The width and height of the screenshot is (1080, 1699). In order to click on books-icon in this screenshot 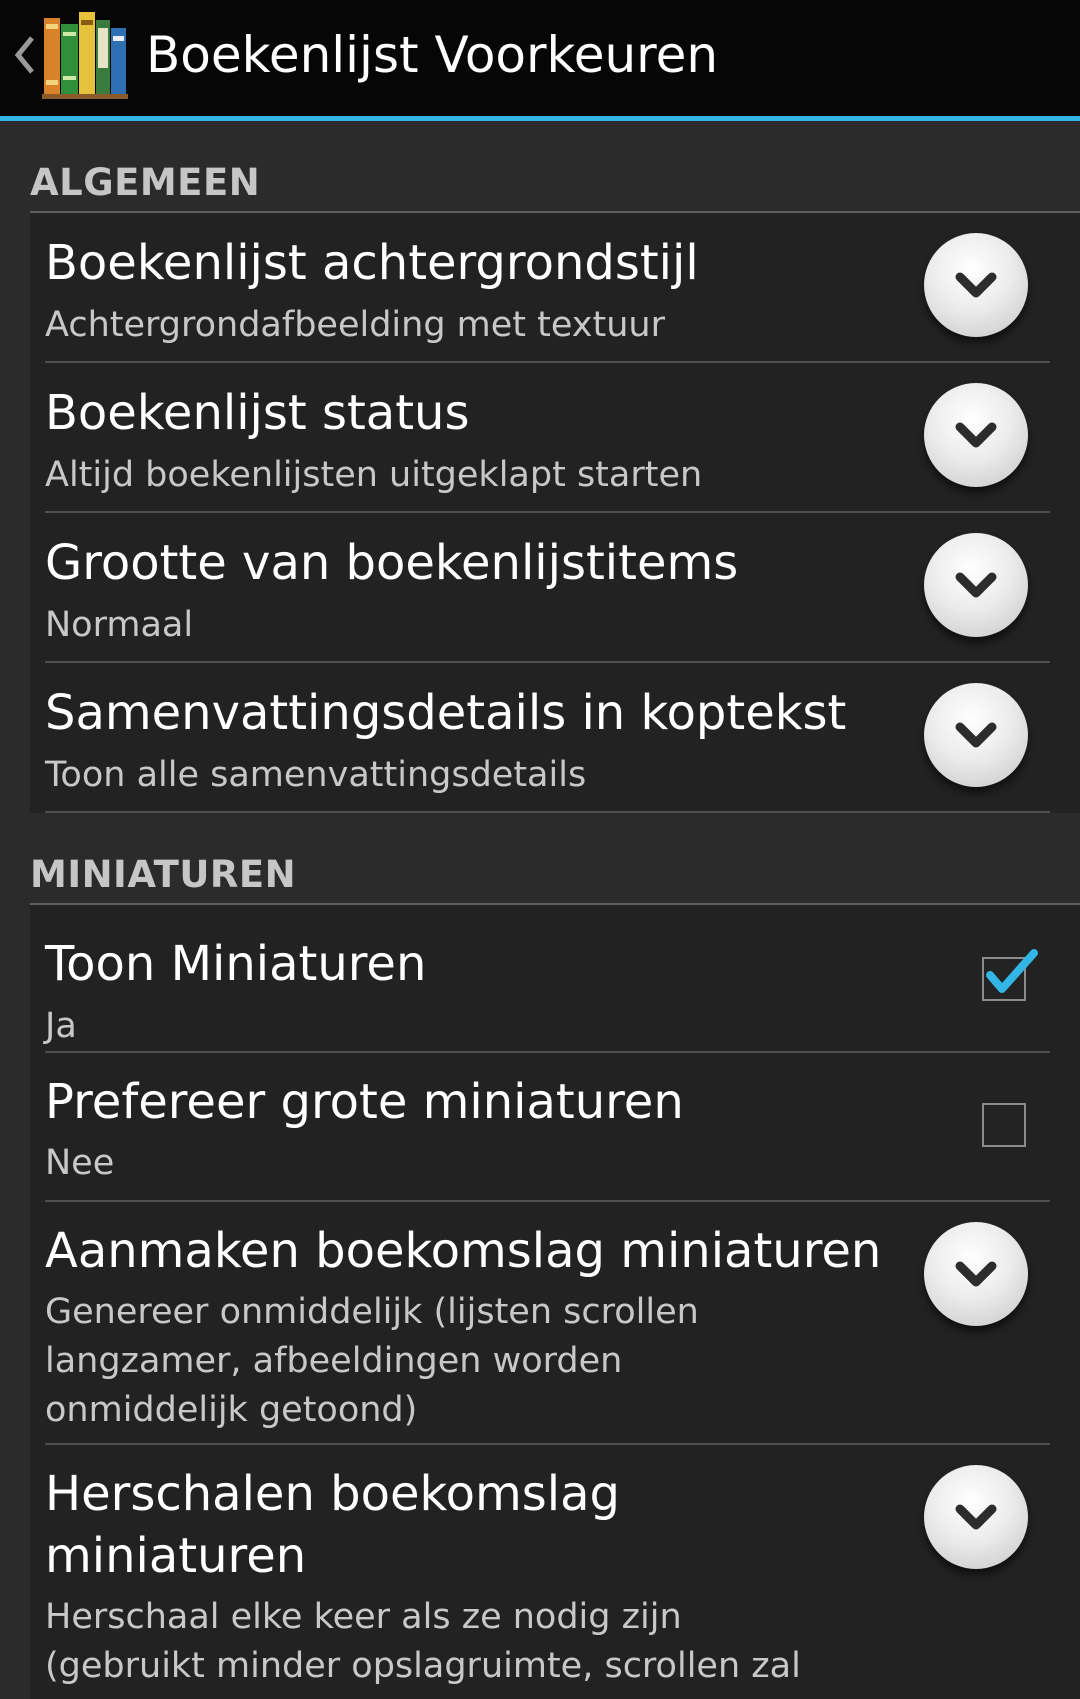, I will do `click(85, 55)`.